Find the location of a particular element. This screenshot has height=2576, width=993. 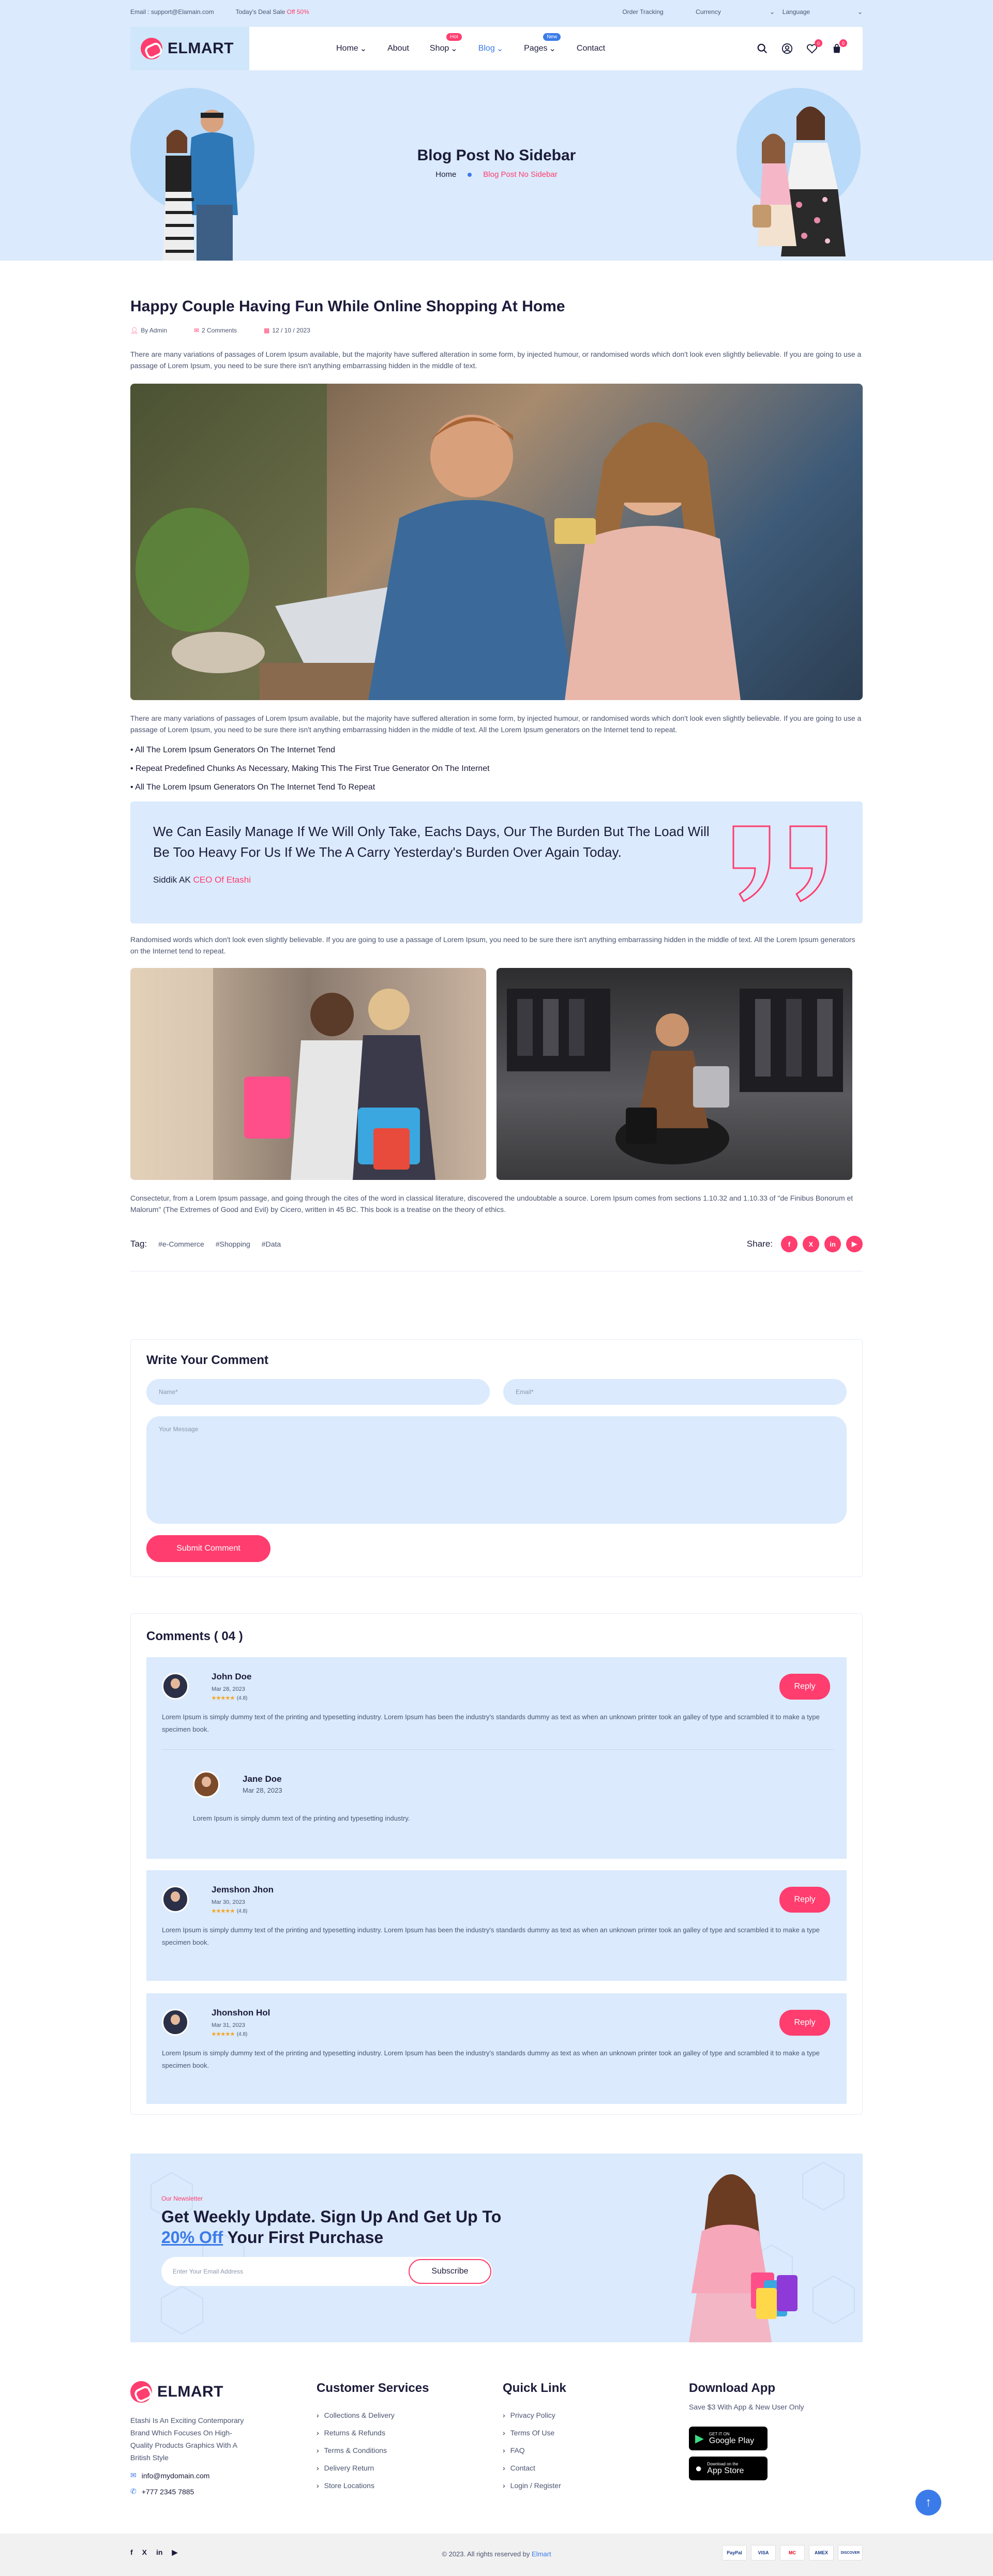

footer-logo: ELMART is located at coordinates (192, 2392).